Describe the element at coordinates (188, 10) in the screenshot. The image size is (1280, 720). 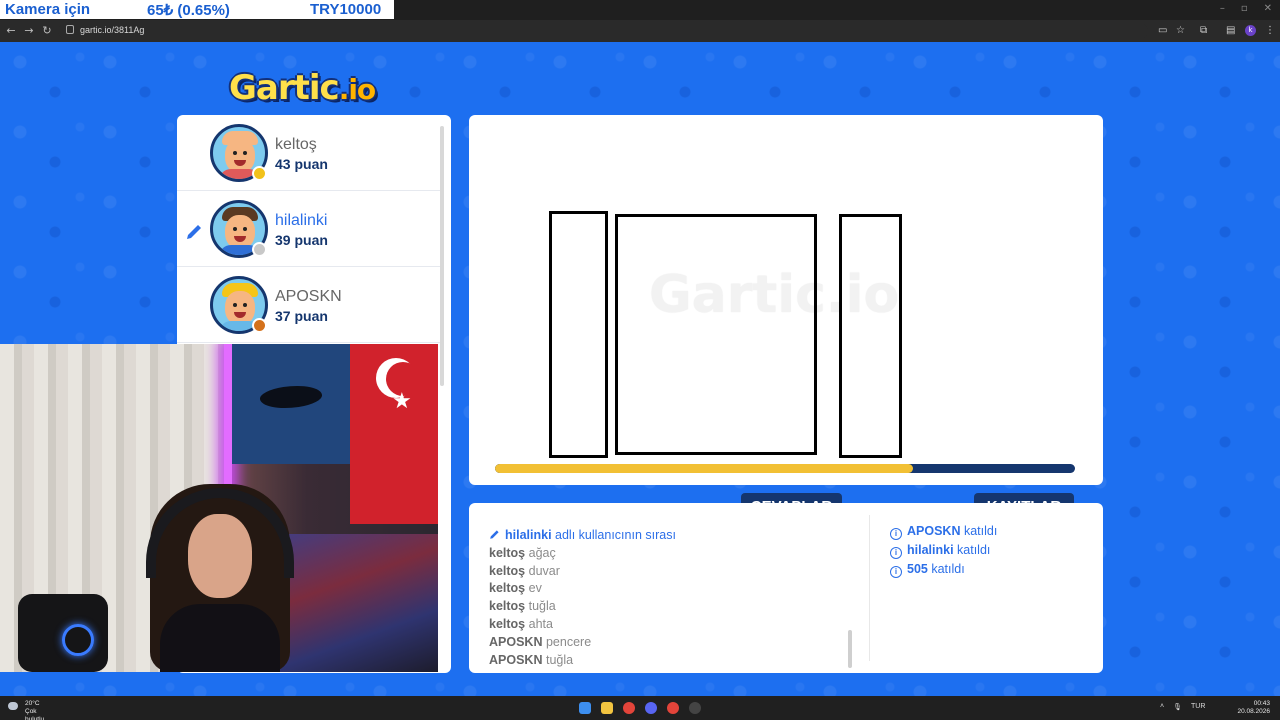
I see `donation-amount: 65₺ (0.65%)` at that location.